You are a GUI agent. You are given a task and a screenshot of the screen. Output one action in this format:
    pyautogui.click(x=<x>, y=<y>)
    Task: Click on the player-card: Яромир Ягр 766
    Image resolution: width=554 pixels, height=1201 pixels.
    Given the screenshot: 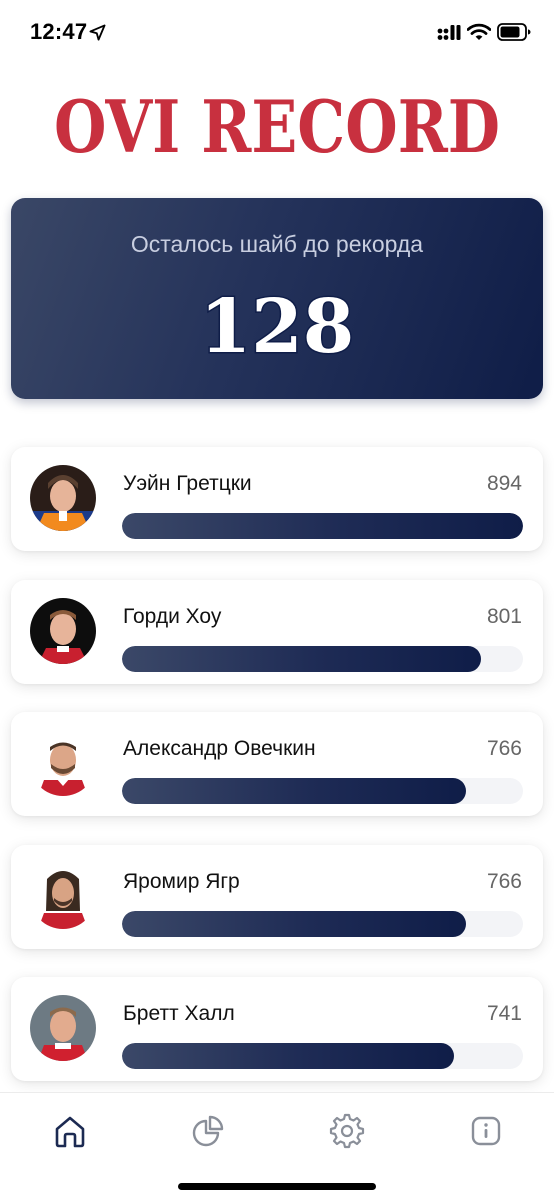 What is the action you would take?
    pyautogui.click(x=277, y=896)
    